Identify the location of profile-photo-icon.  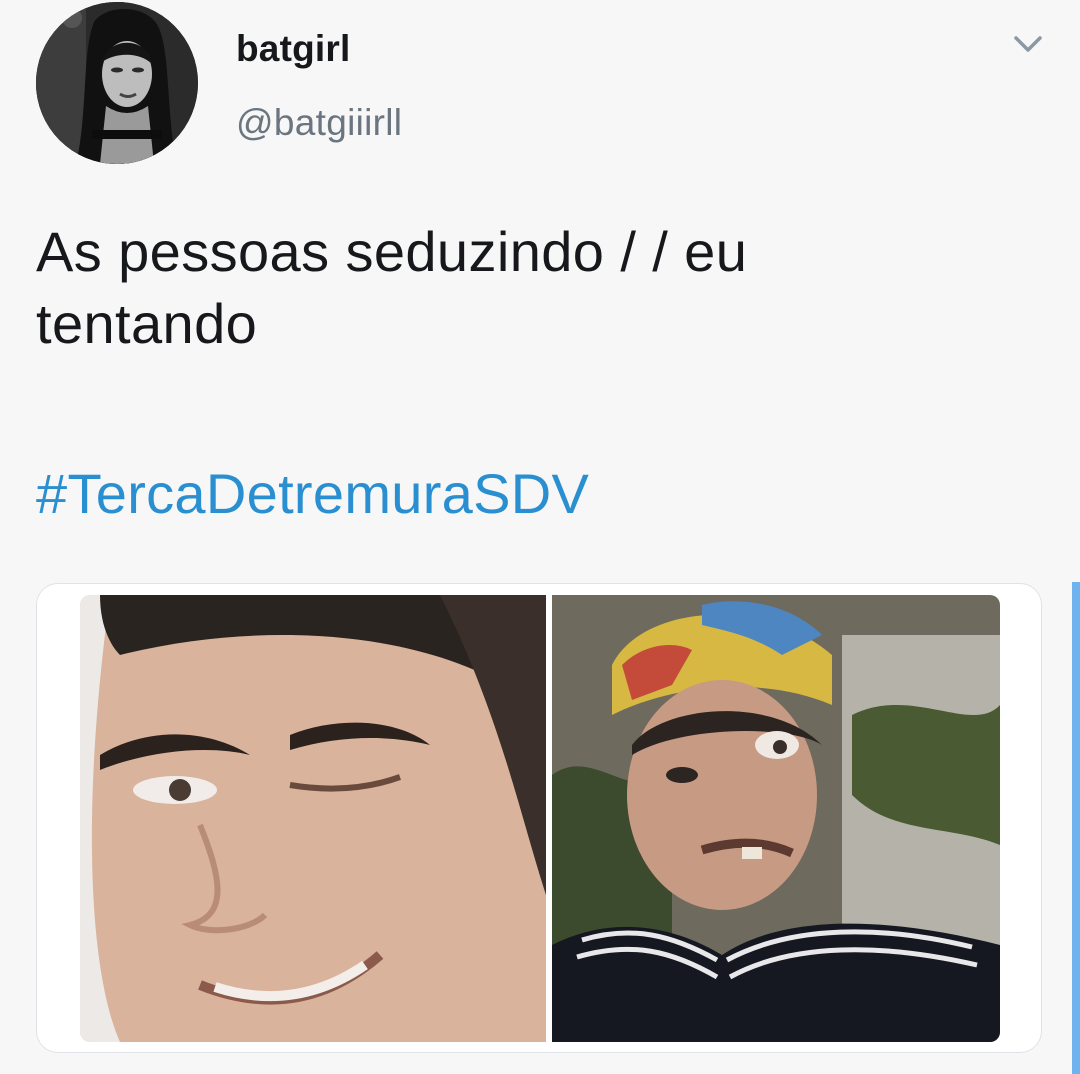
(117, 83).